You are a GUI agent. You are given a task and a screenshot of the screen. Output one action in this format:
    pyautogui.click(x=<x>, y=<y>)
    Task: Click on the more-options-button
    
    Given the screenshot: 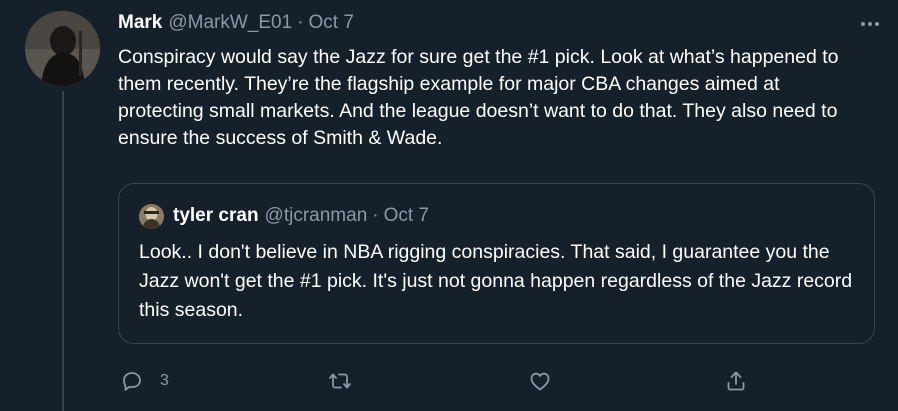 What is the action you would take?
    pyautogui.click(x=870, y=24)
    